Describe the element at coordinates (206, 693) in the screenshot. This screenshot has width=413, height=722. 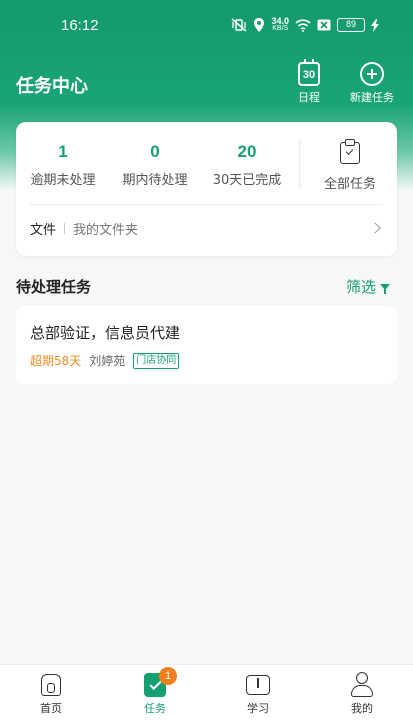
I see `bottom-nav: 首页 1 任务 学习 我的` at that location.